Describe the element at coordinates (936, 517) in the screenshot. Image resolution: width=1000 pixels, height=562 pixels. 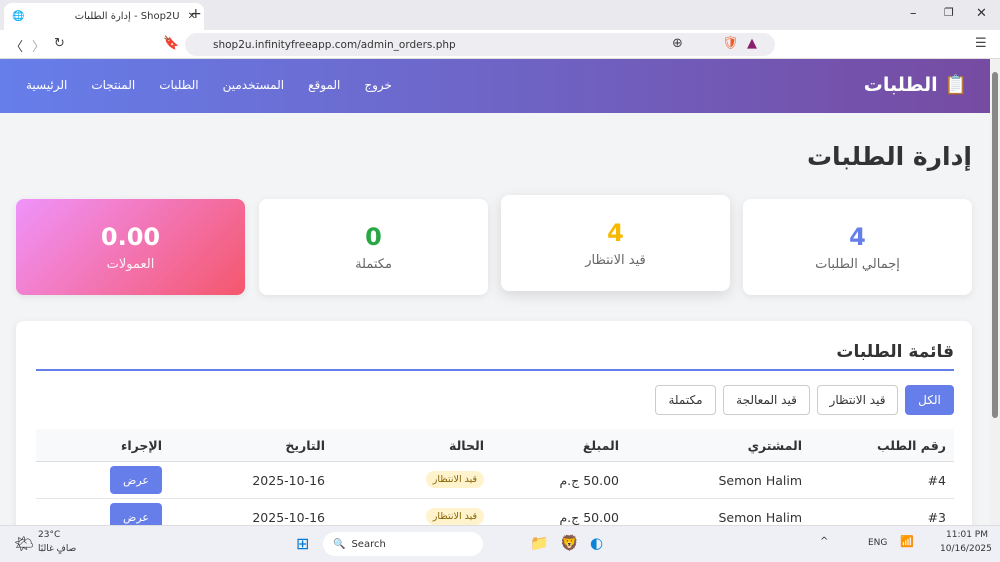
I see `order-id: #3` at that location.